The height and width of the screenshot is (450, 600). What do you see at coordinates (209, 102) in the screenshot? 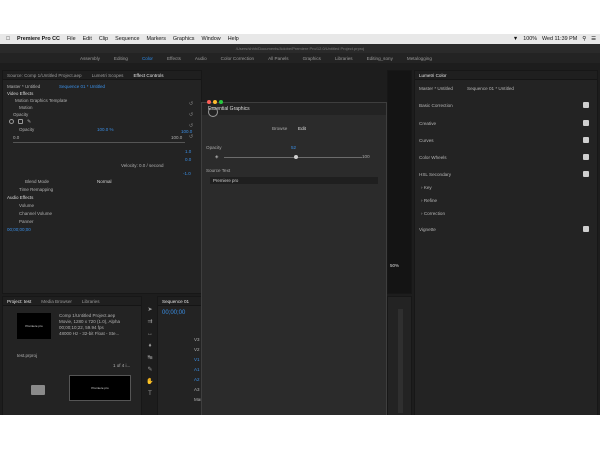
I see `close-window-icon` at bounding box center [209, 102].